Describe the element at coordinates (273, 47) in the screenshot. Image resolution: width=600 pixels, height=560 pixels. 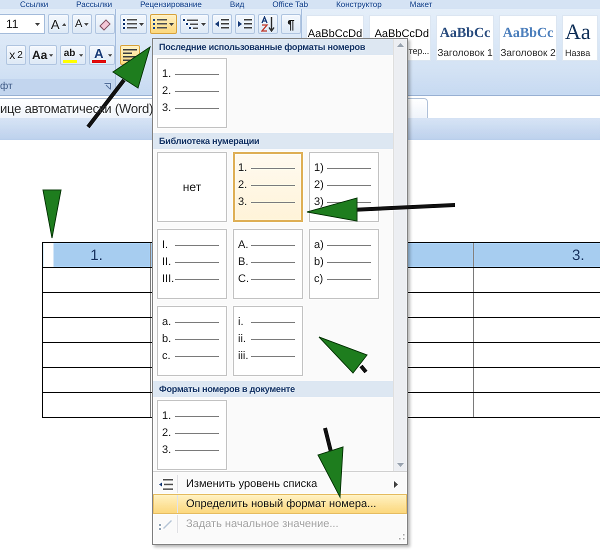
I see `section-header: Последние использованные форматы номеров` at that location.